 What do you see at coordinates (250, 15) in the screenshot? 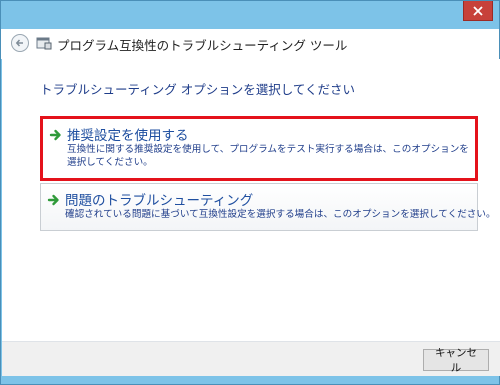
I see `title-bar` at bounding box center [250, 15].